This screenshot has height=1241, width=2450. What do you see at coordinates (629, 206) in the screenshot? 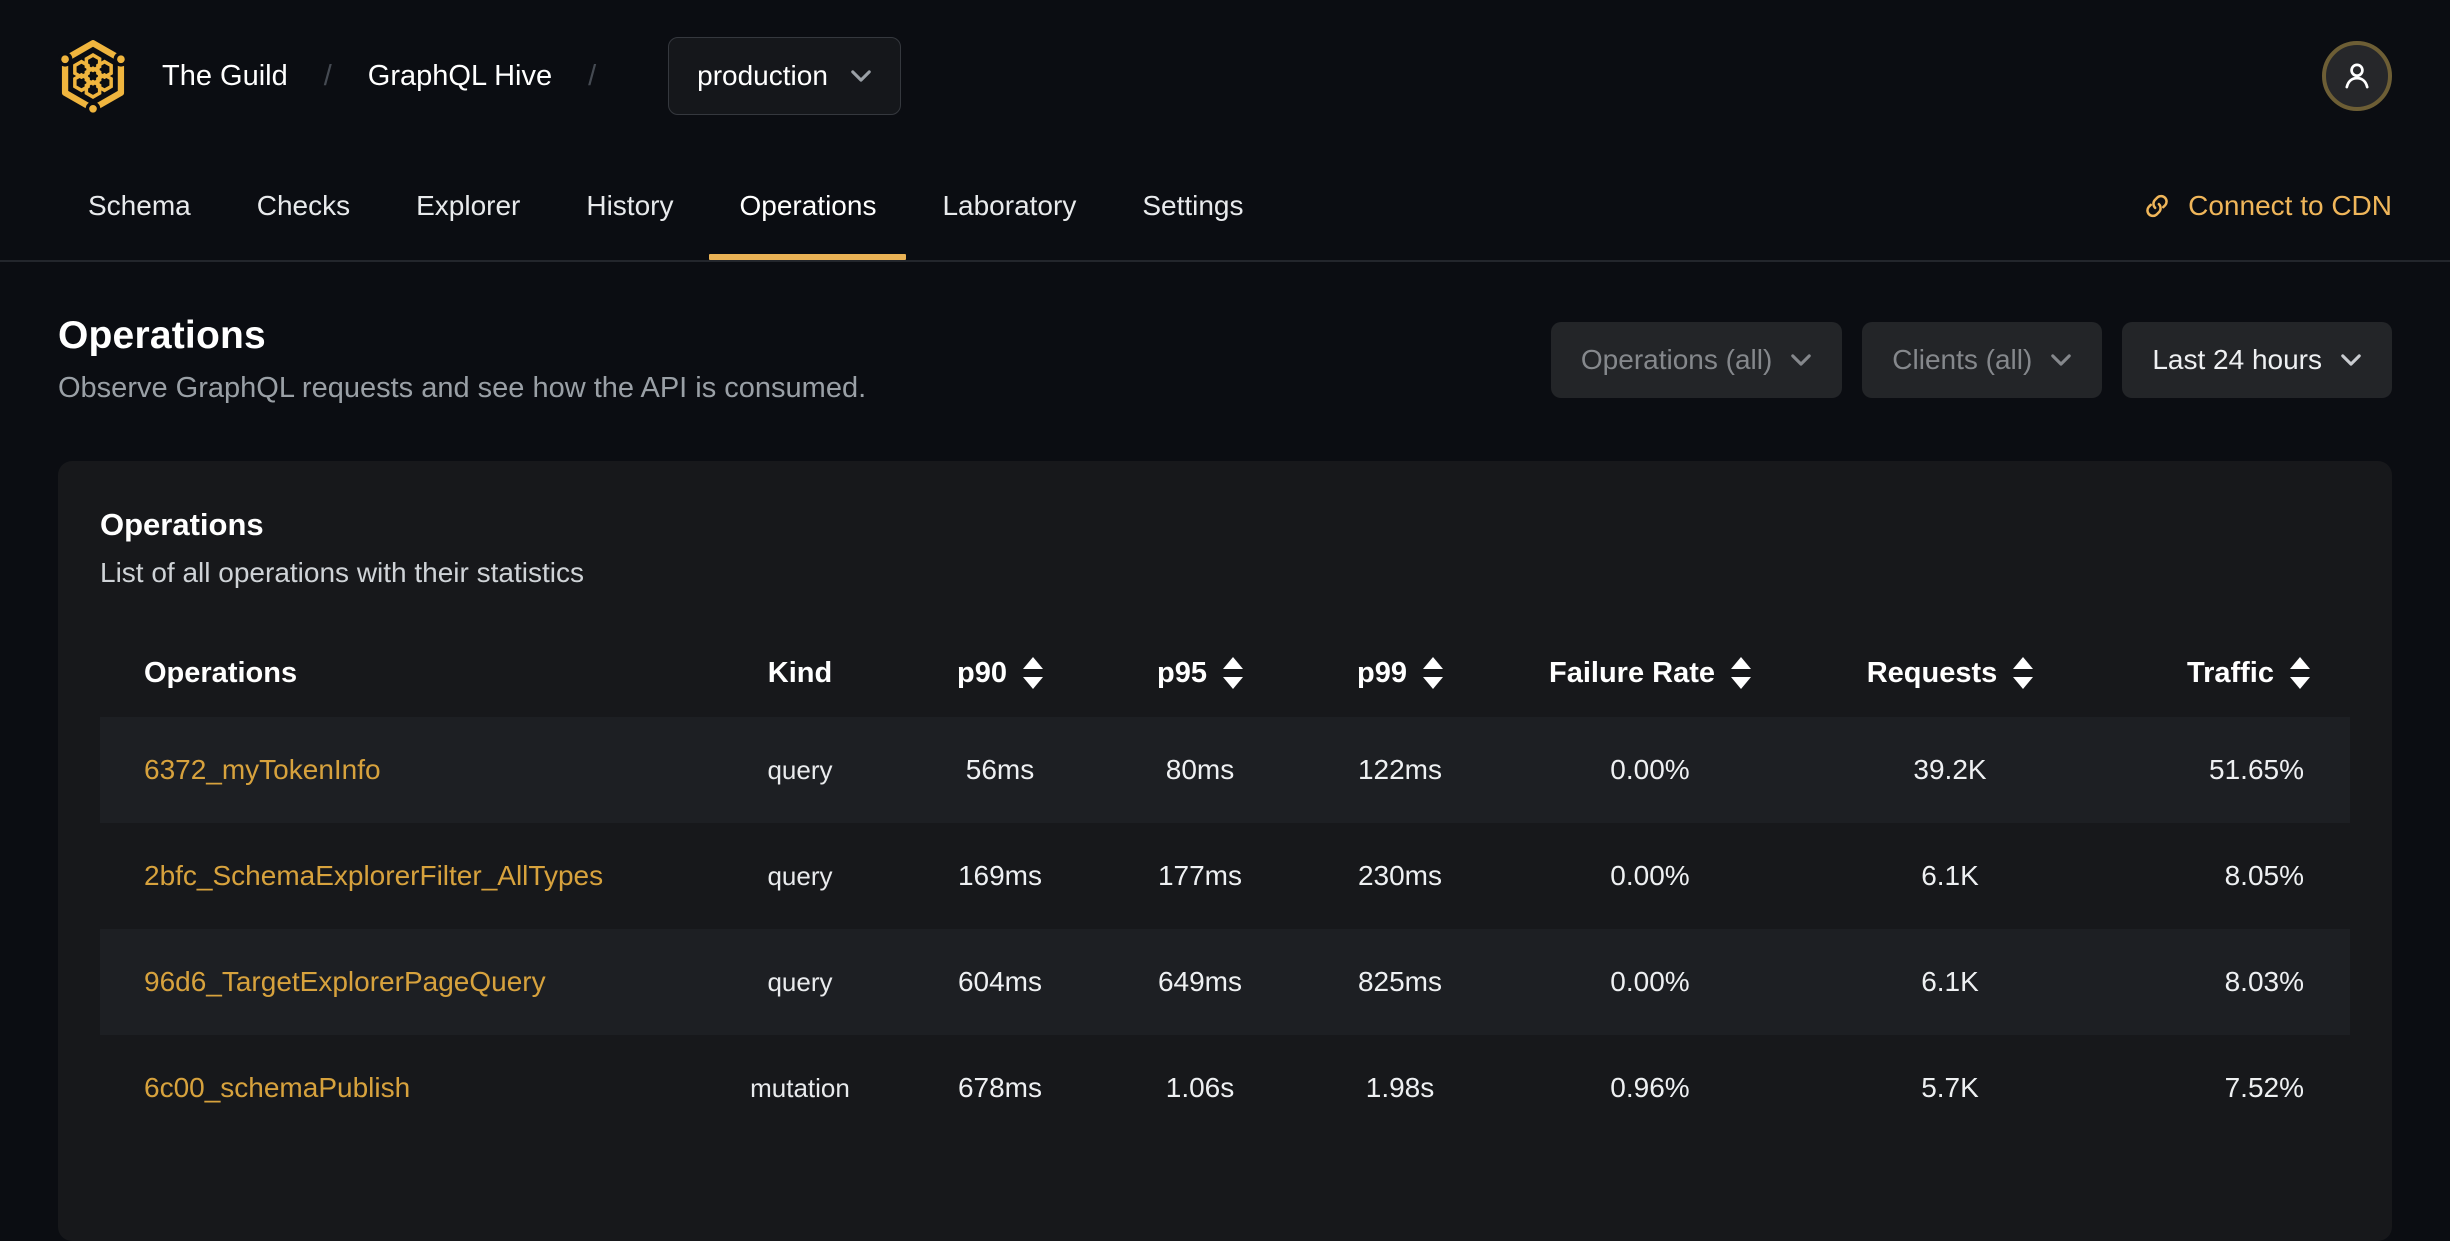
I see `tab-history: History` at bounding box center [629, 206].